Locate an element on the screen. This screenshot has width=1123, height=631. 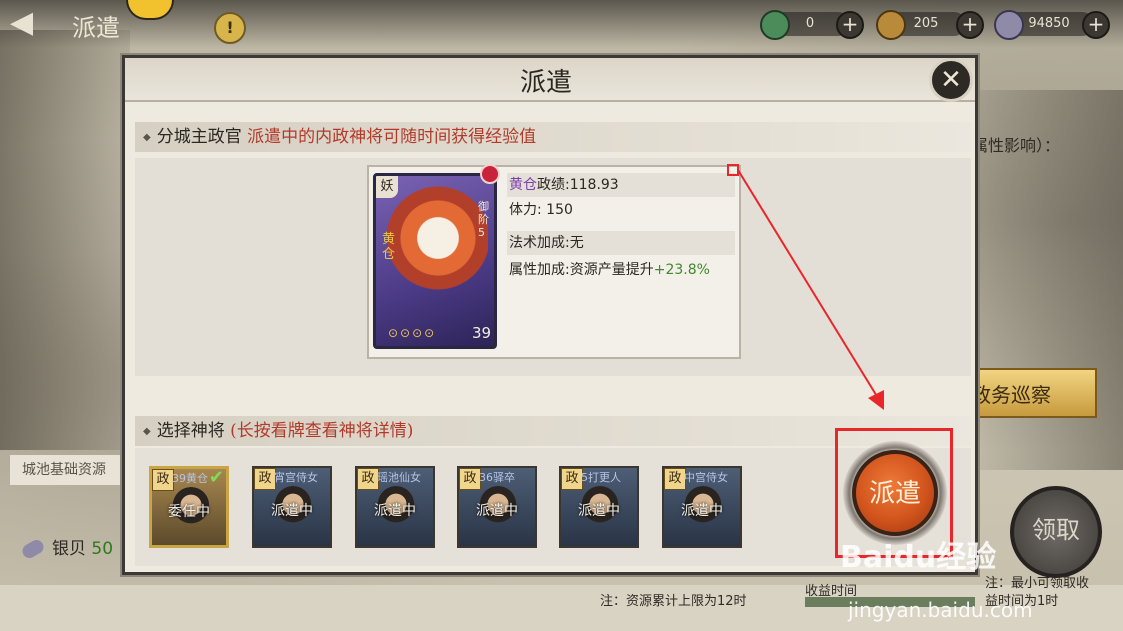
card-general-name: 黄仓 is located at coordinates (389, 247).